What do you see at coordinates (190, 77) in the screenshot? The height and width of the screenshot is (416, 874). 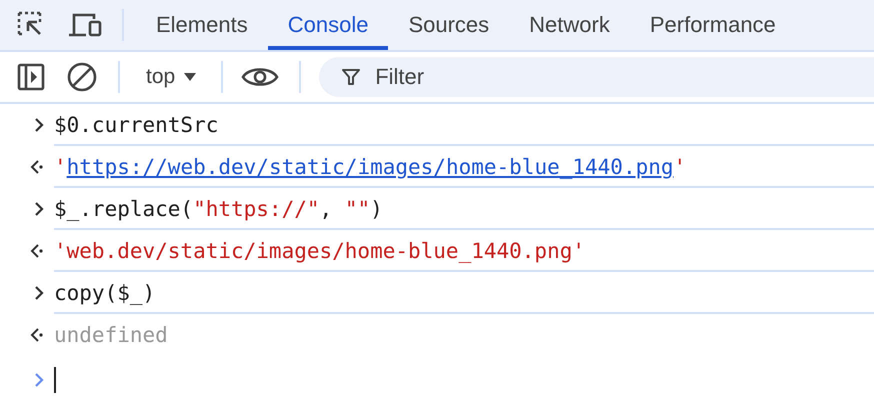 I see `caret-icon` at bounding box center [190, 77].